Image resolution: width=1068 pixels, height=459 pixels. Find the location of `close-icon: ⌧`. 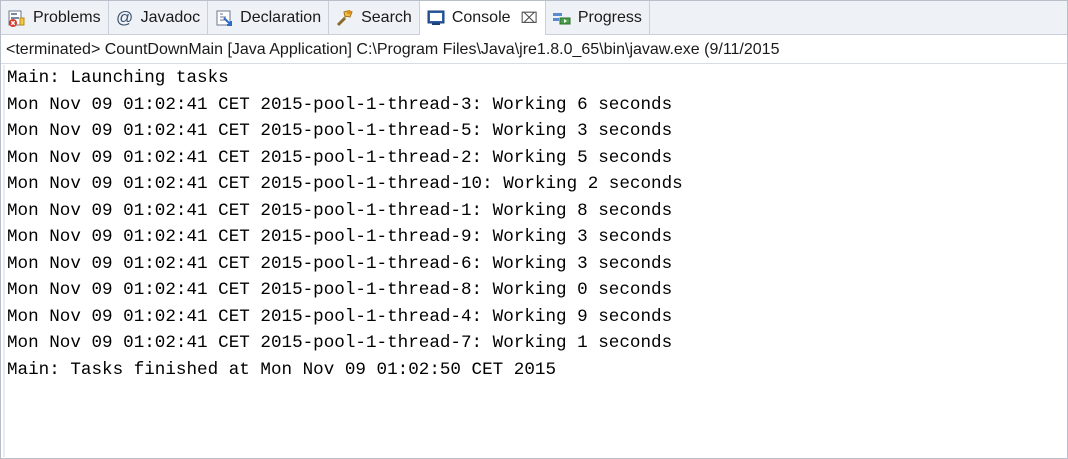

close-icon: ⌧ is located at coordinates (529, 18).